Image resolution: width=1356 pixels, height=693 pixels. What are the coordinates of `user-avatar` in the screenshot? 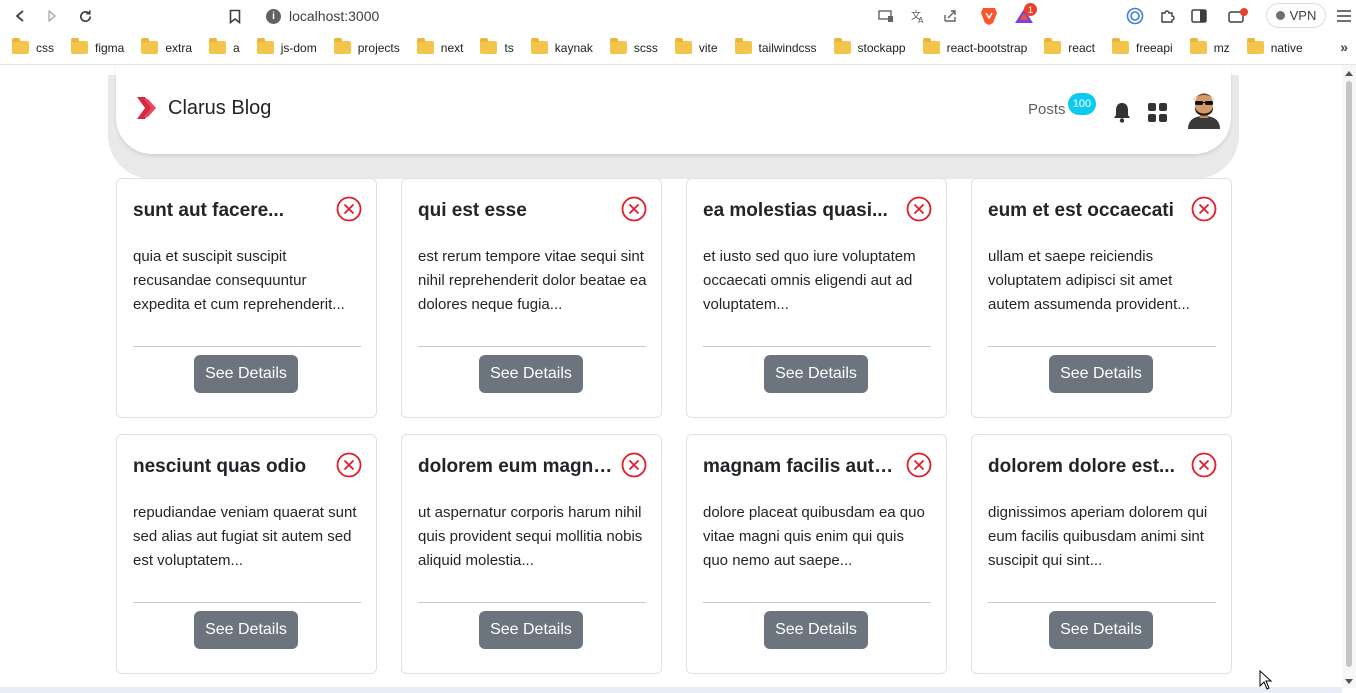 It's located at (1204, 109).